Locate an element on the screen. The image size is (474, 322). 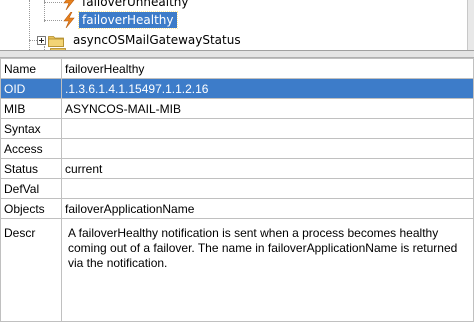
property-value: .1.3.6.1.4.1.15497.1.1.2.16 is located at coordinates (267, 88).